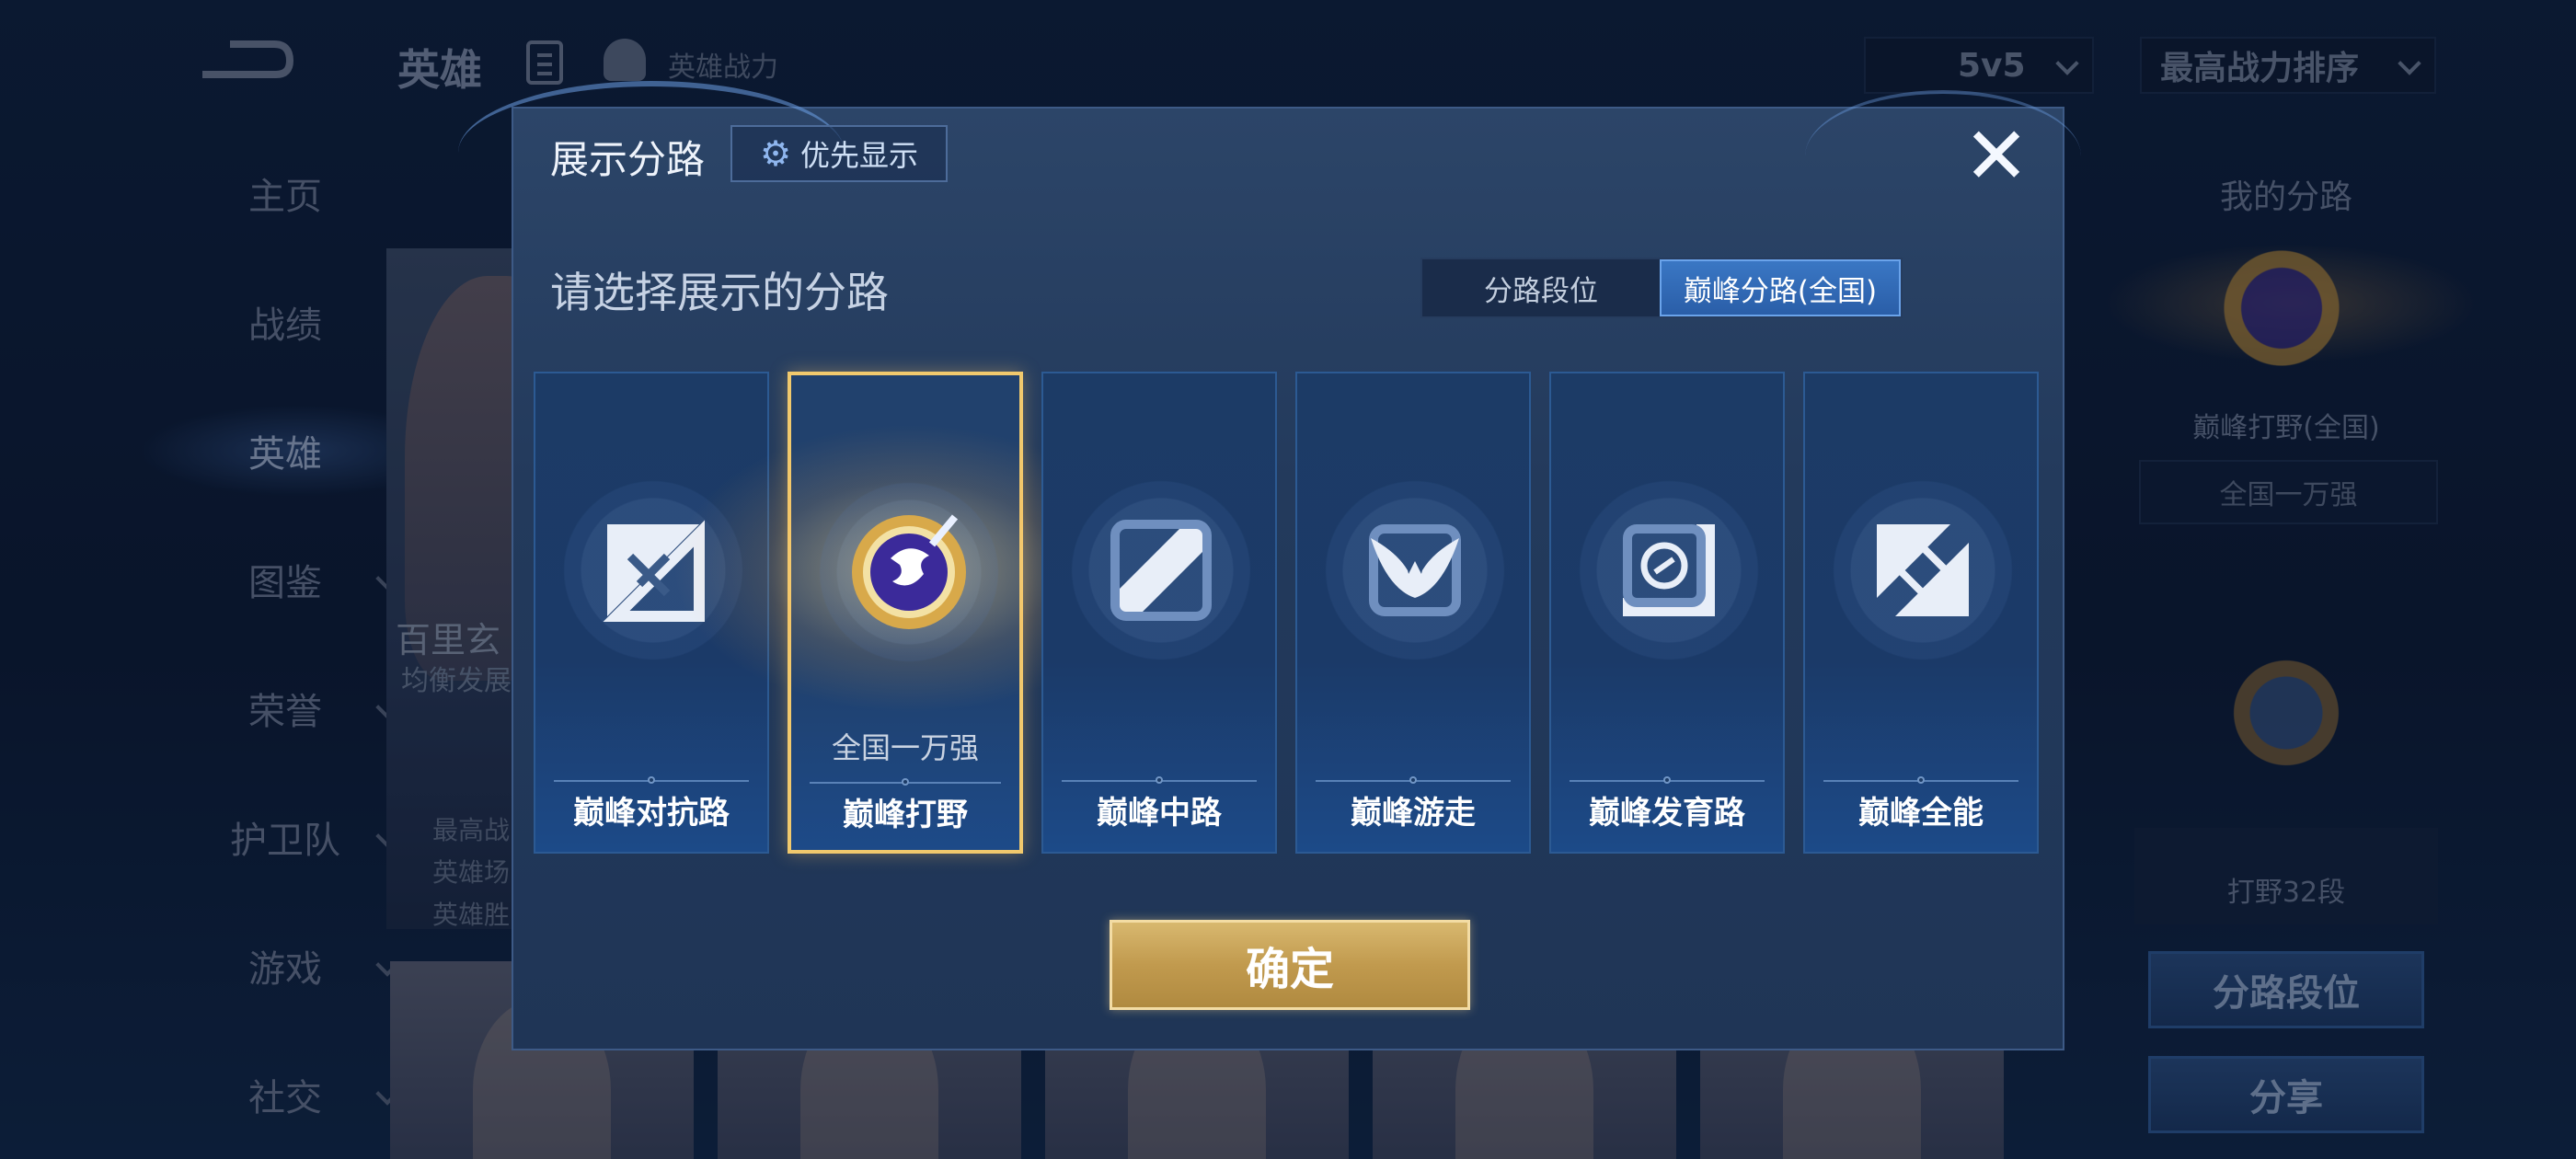 This screenshot has width=2576, height=1159. Describe the element at coordinates (1667, 813) in the screenshot. I see `lane-label: 巅峰发育路` at that location.